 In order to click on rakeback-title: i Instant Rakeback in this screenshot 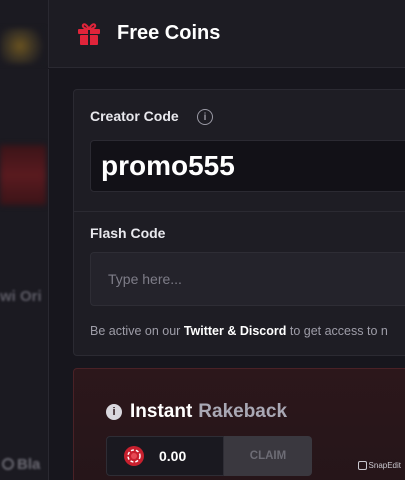, I will do `click(196, 412)`.